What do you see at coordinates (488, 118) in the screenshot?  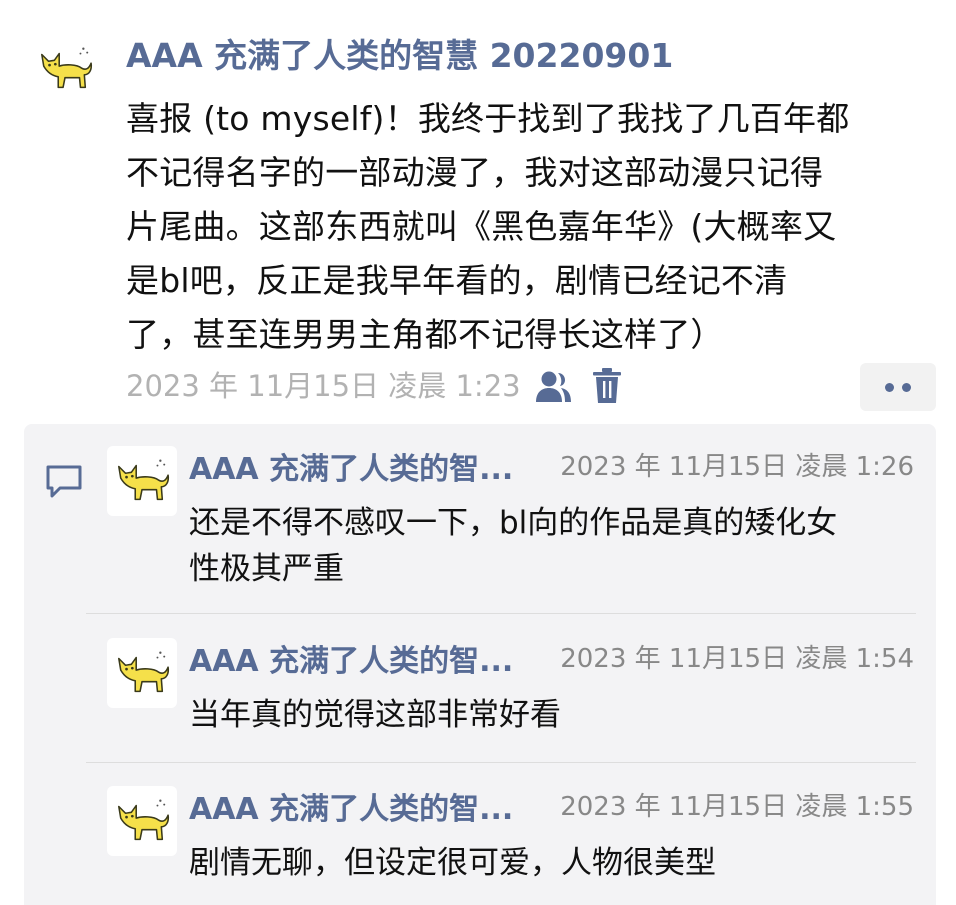 I see `post-text-line: 喜报 (to myself)！我终于找到了我找了几百年都` at bounding box center [488, 118].